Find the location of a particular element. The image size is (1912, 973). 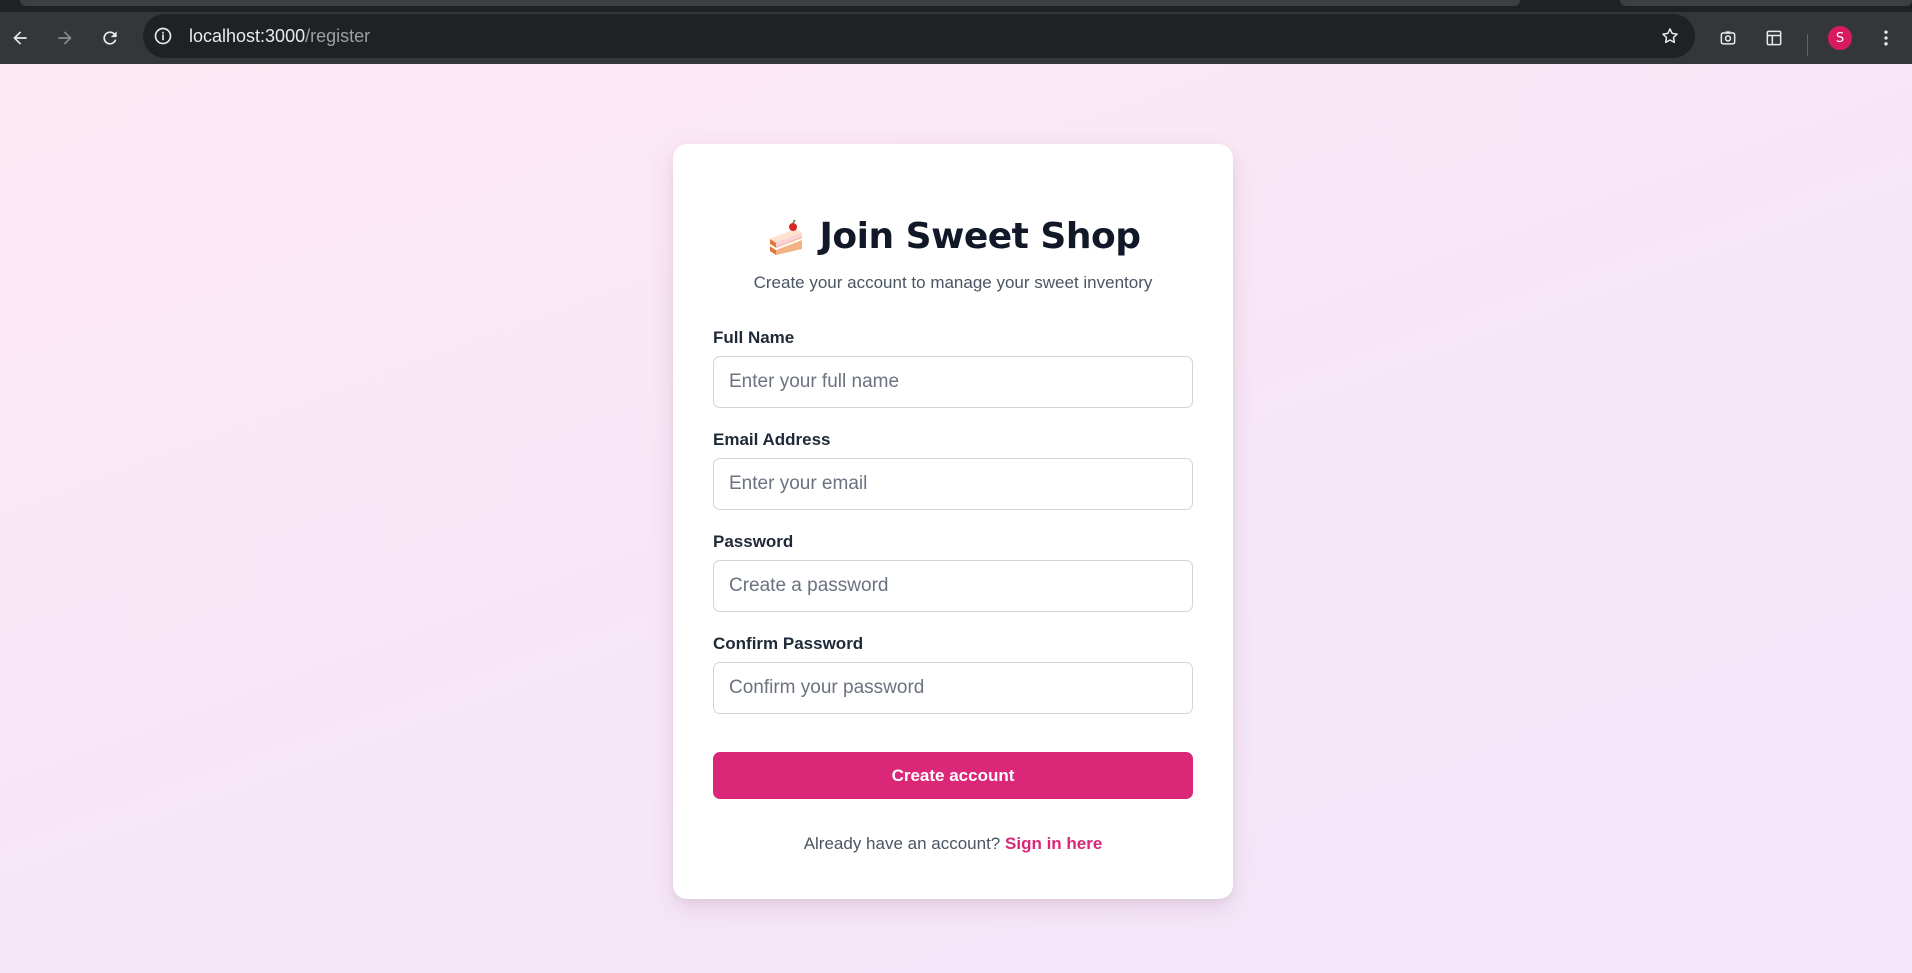

kebab-menu-icon is located at coordinates (1886, 38).